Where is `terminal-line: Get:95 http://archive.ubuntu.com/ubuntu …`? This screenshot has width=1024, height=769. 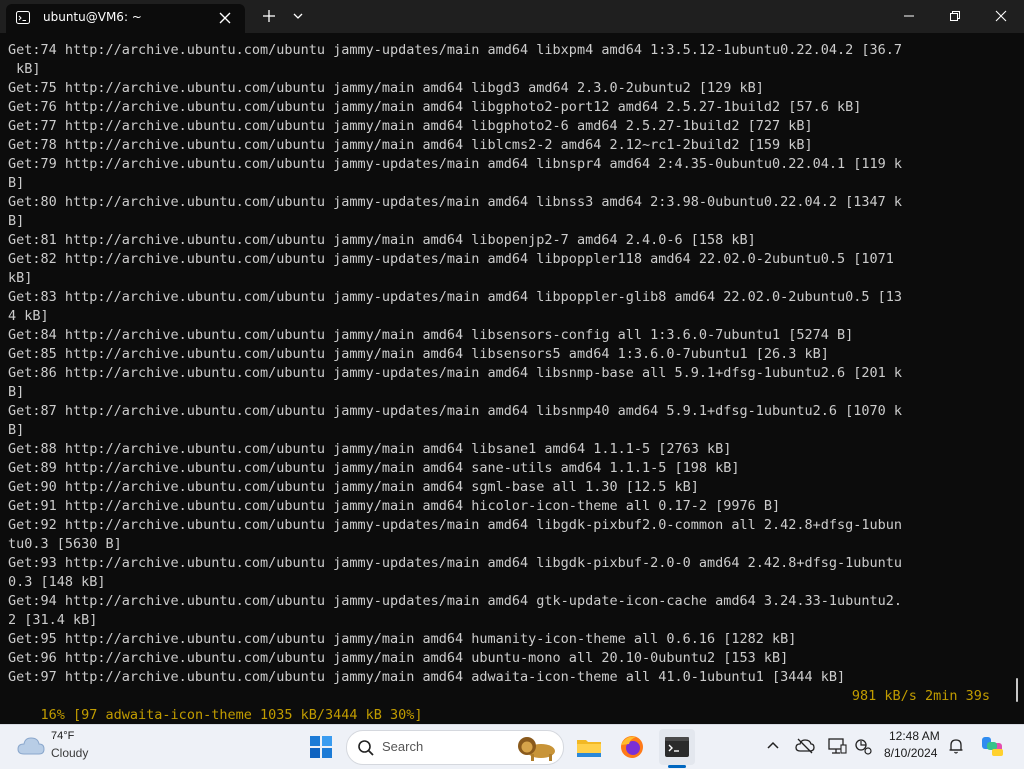 terminal-line: Get:95 http://archive.ubuntu.com/ubuntu … is located at coordinates (402, 639).